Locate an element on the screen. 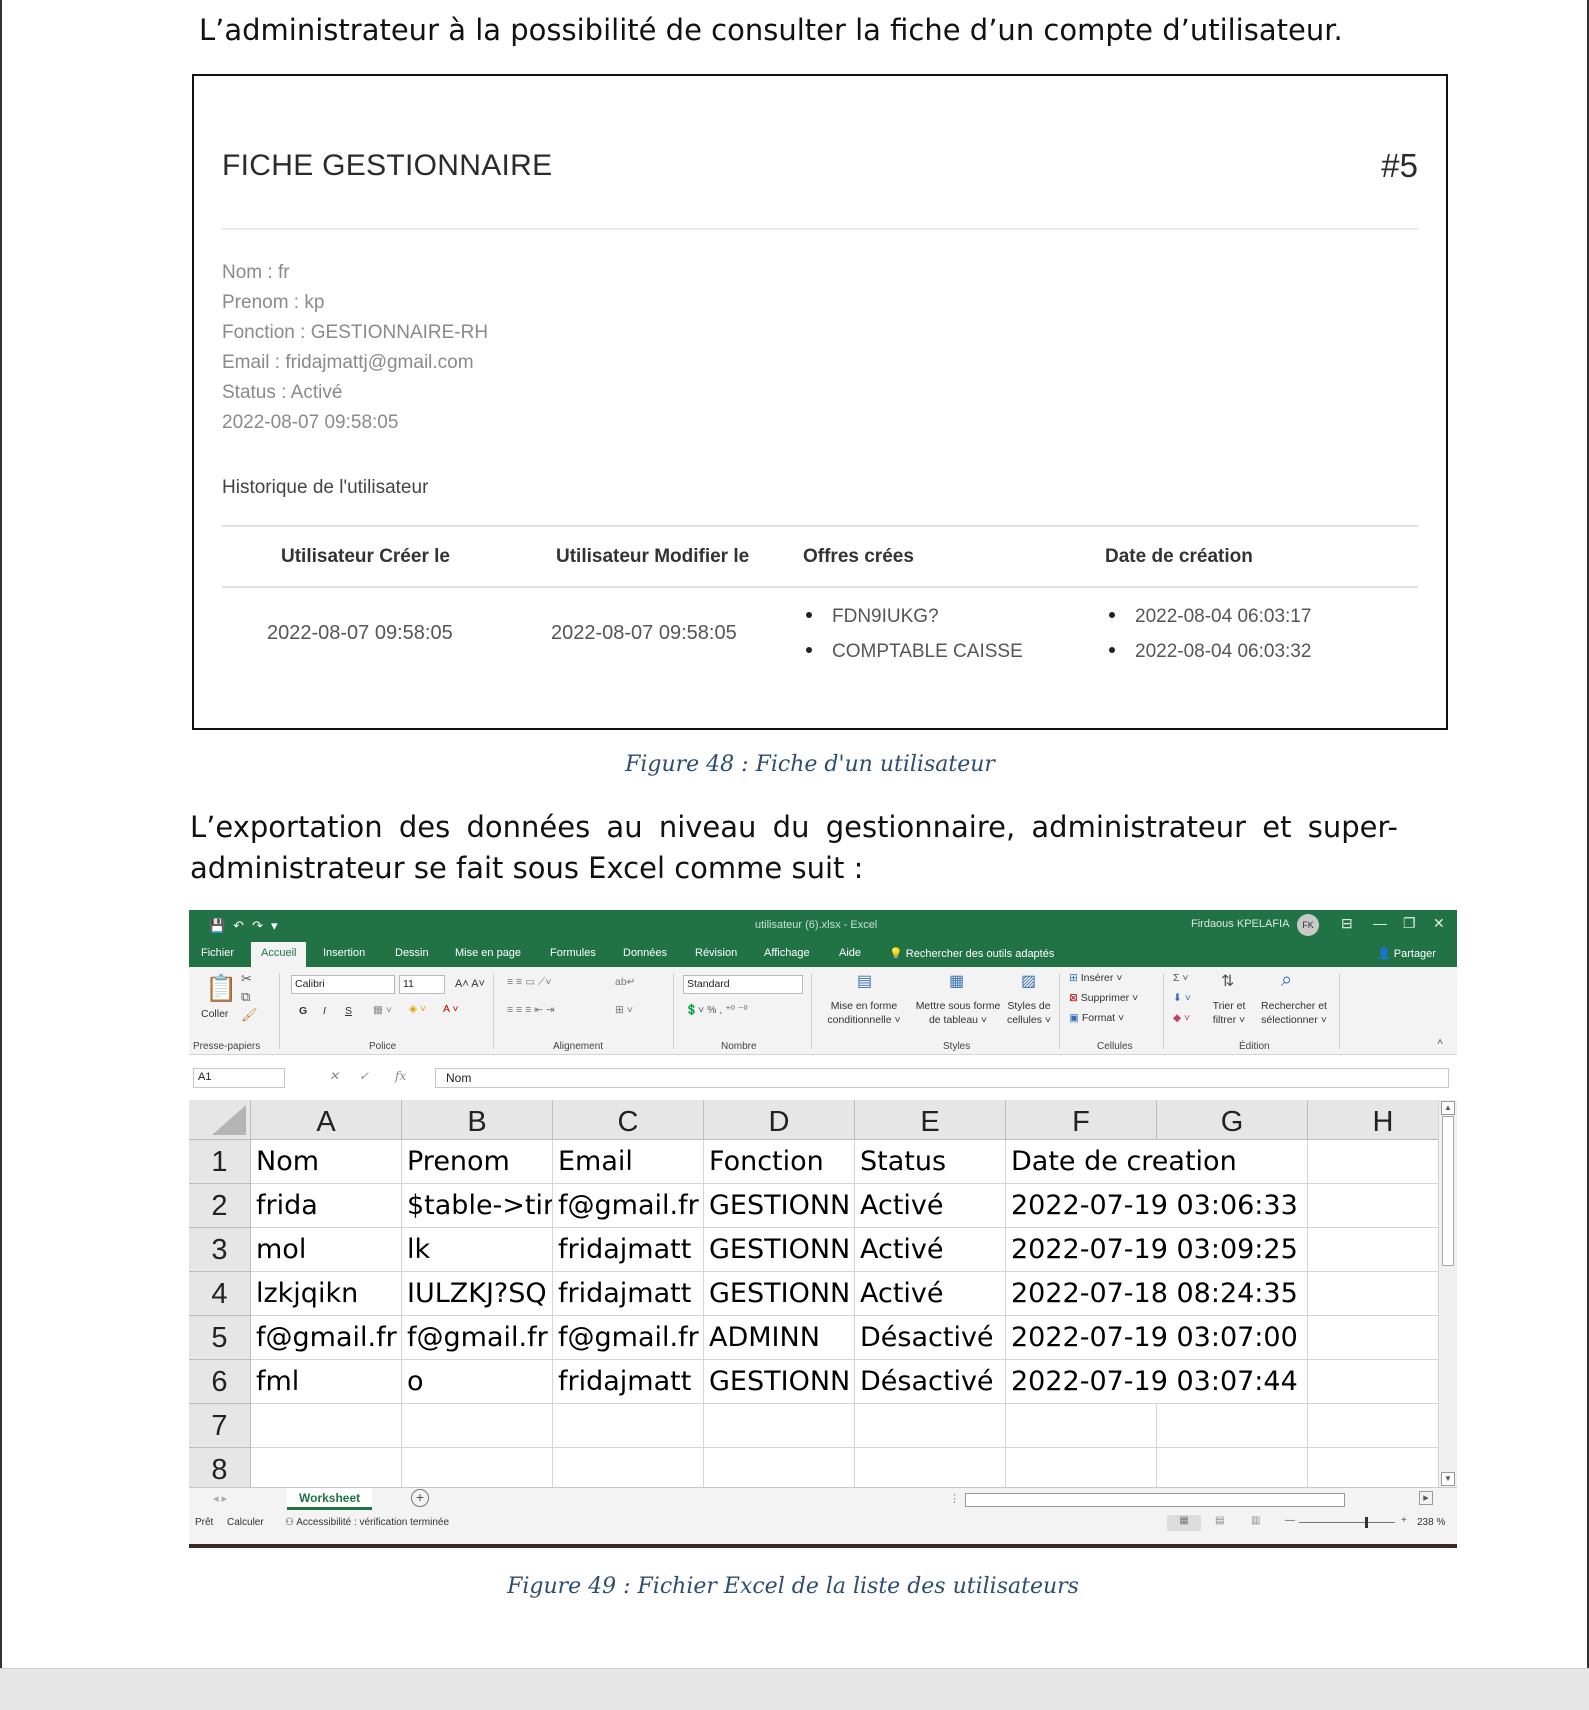 This screenshot has height=1710, width=1589. table-cell: Email is located at coordinates (628, 1162).